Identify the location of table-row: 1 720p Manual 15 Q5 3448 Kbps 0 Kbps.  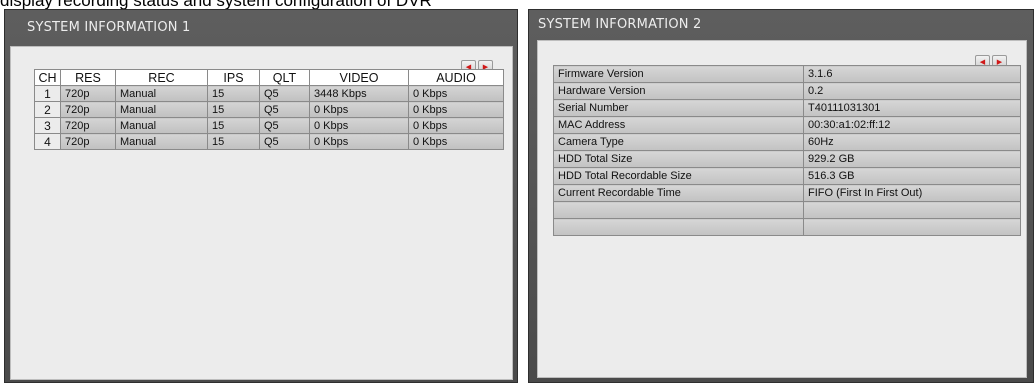
(269, 93).